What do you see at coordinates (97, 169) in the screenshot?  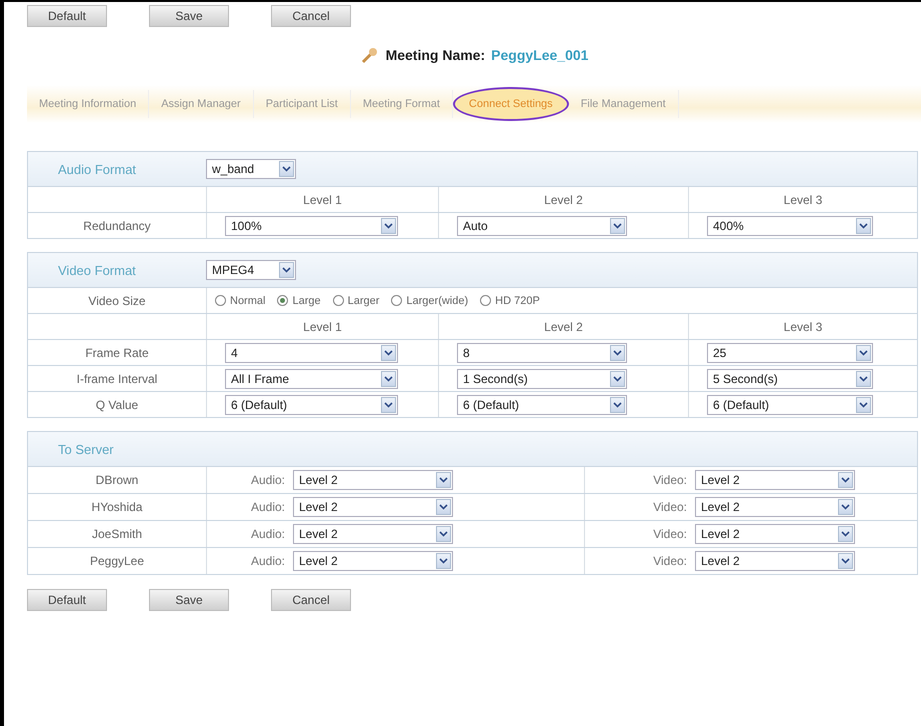 I see `section-title: Audio Format` at bounding box center [97, 169].